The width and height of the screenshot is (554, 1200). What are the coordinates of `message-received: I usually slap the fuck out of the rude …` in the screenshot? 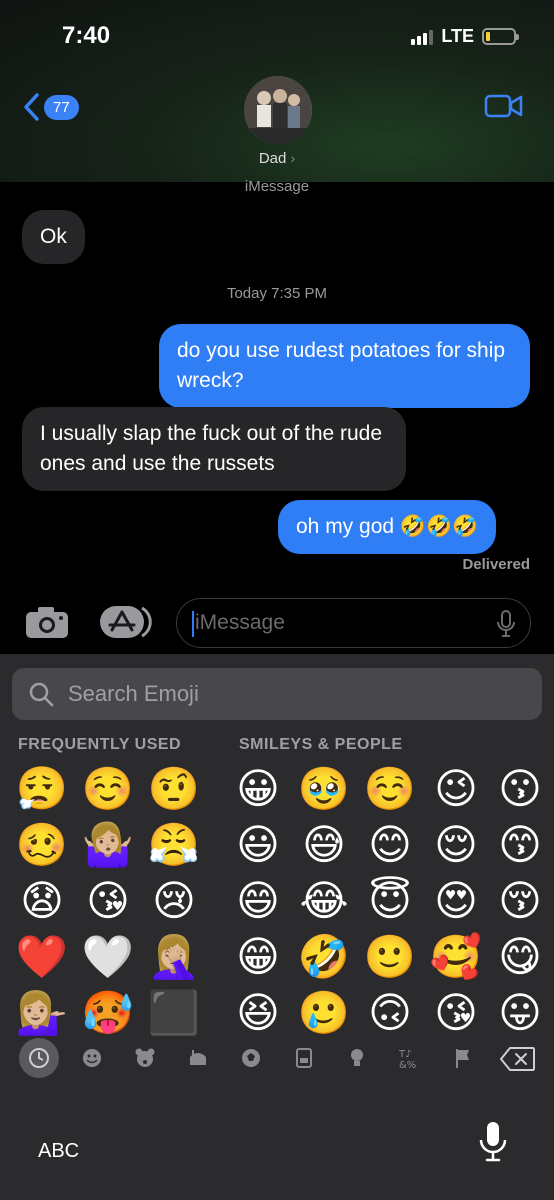 It's located at (214, 449).